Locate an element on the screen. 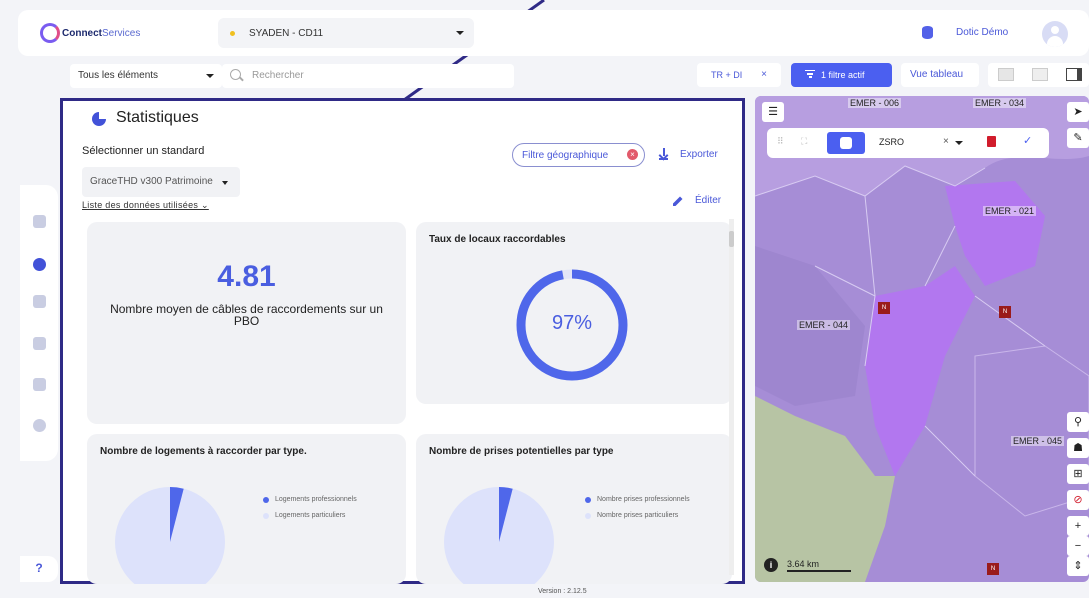 This screenshot has height=598, width=1089. map-scale-label: 3.64 km is located at coordinates (803, 564).